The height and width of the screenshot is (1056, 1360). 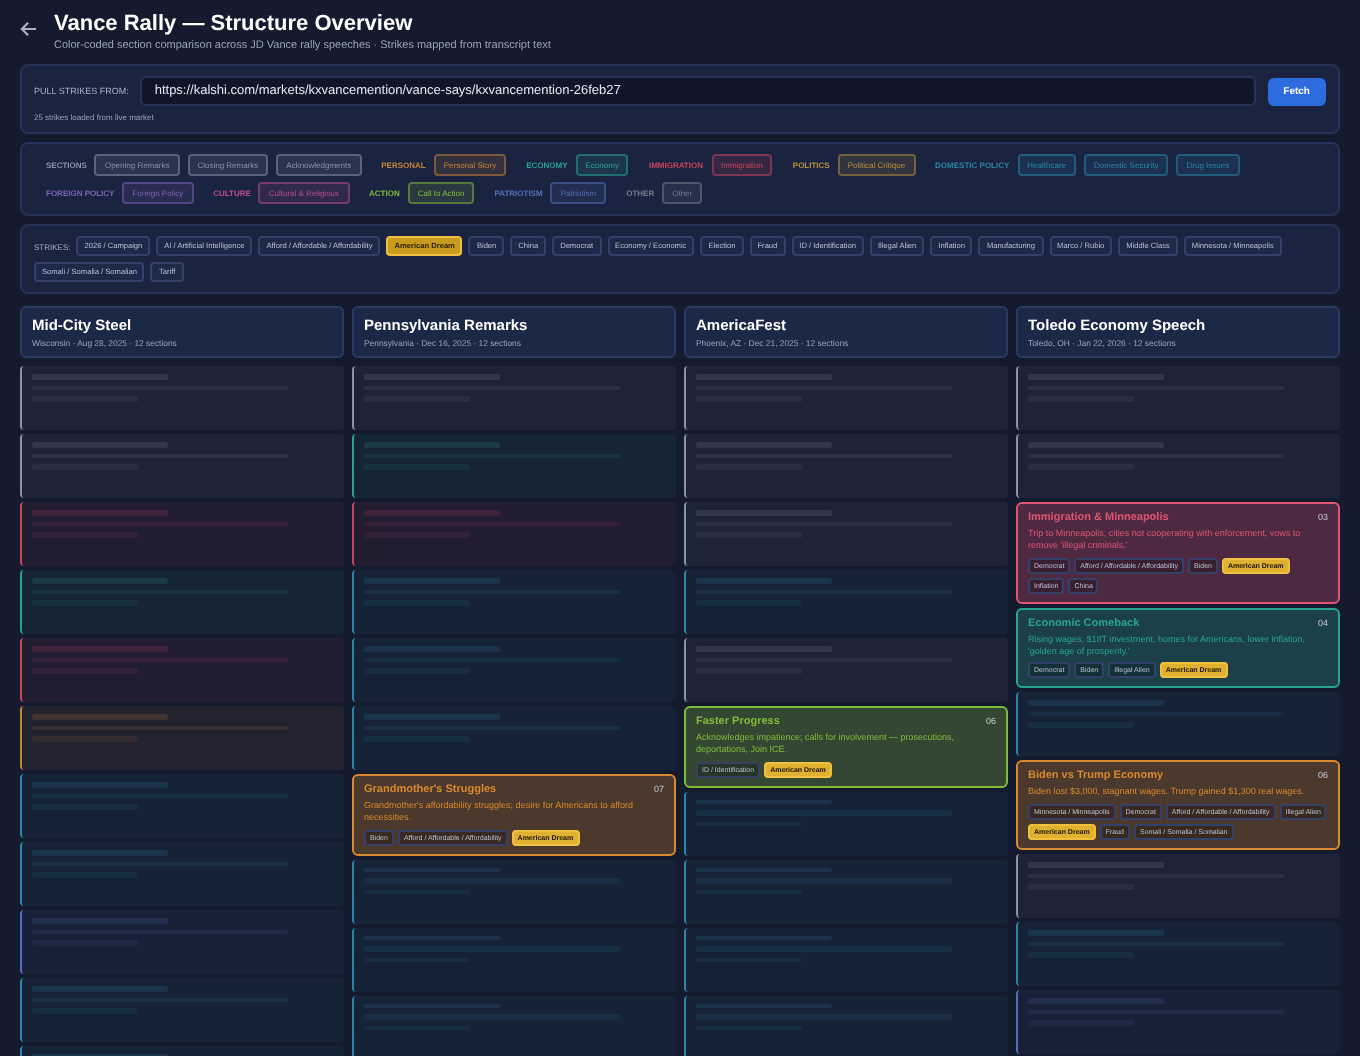 What do you see at coordinates (29, 29) in the screenshot?
I see `back-arrow-icon` at bounding box center [29, 29].